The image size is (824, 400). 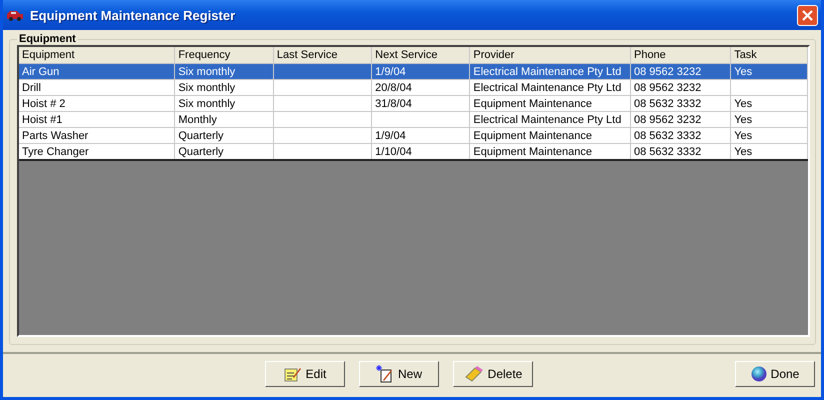 I want to click on edit-button: Edit, so click(x=305, y=374).